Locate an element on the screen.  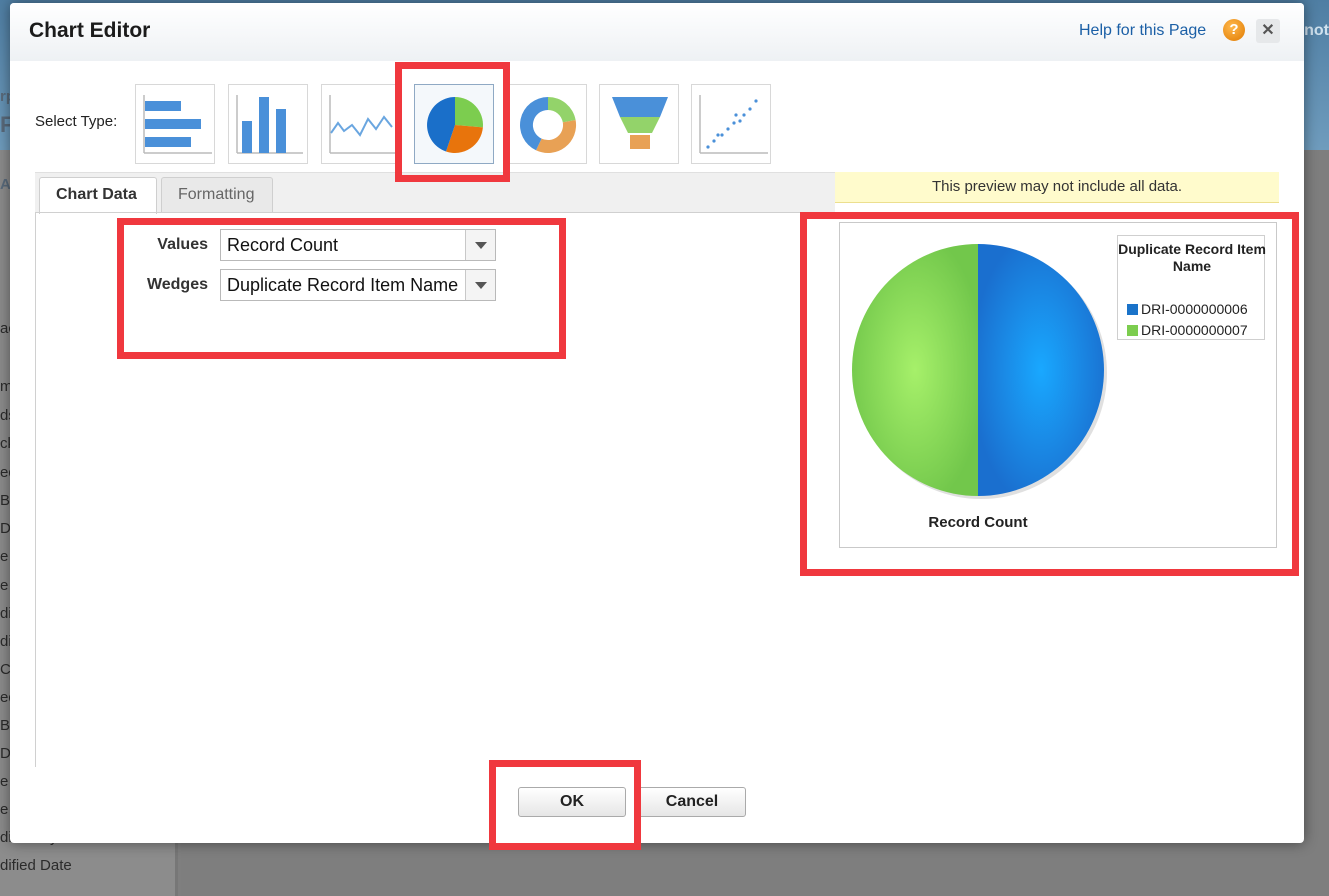
pie-axis-label: Record Count is located at coordinates (978, 522).